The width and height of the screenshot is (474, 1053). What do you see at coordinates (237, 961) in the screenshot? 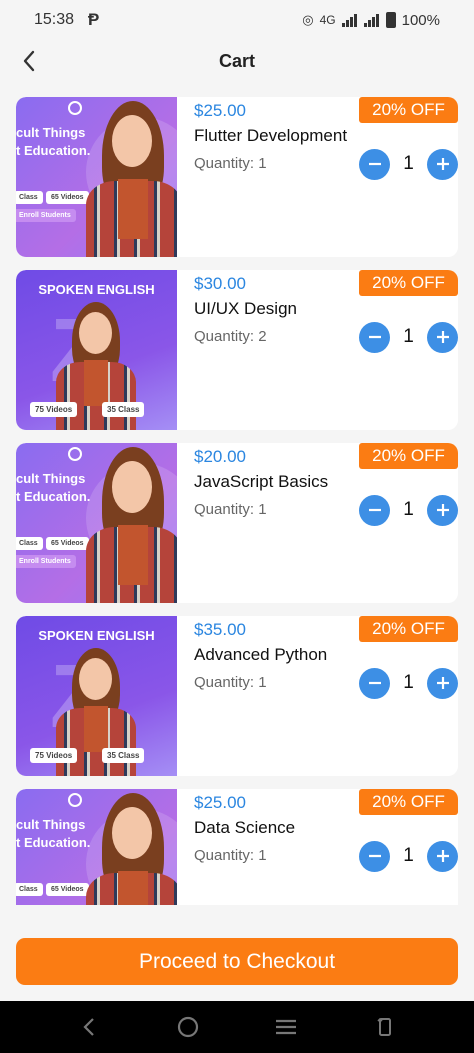
I see `checkout-button: Proceed to Checkout` at bounding box center [237, 961].